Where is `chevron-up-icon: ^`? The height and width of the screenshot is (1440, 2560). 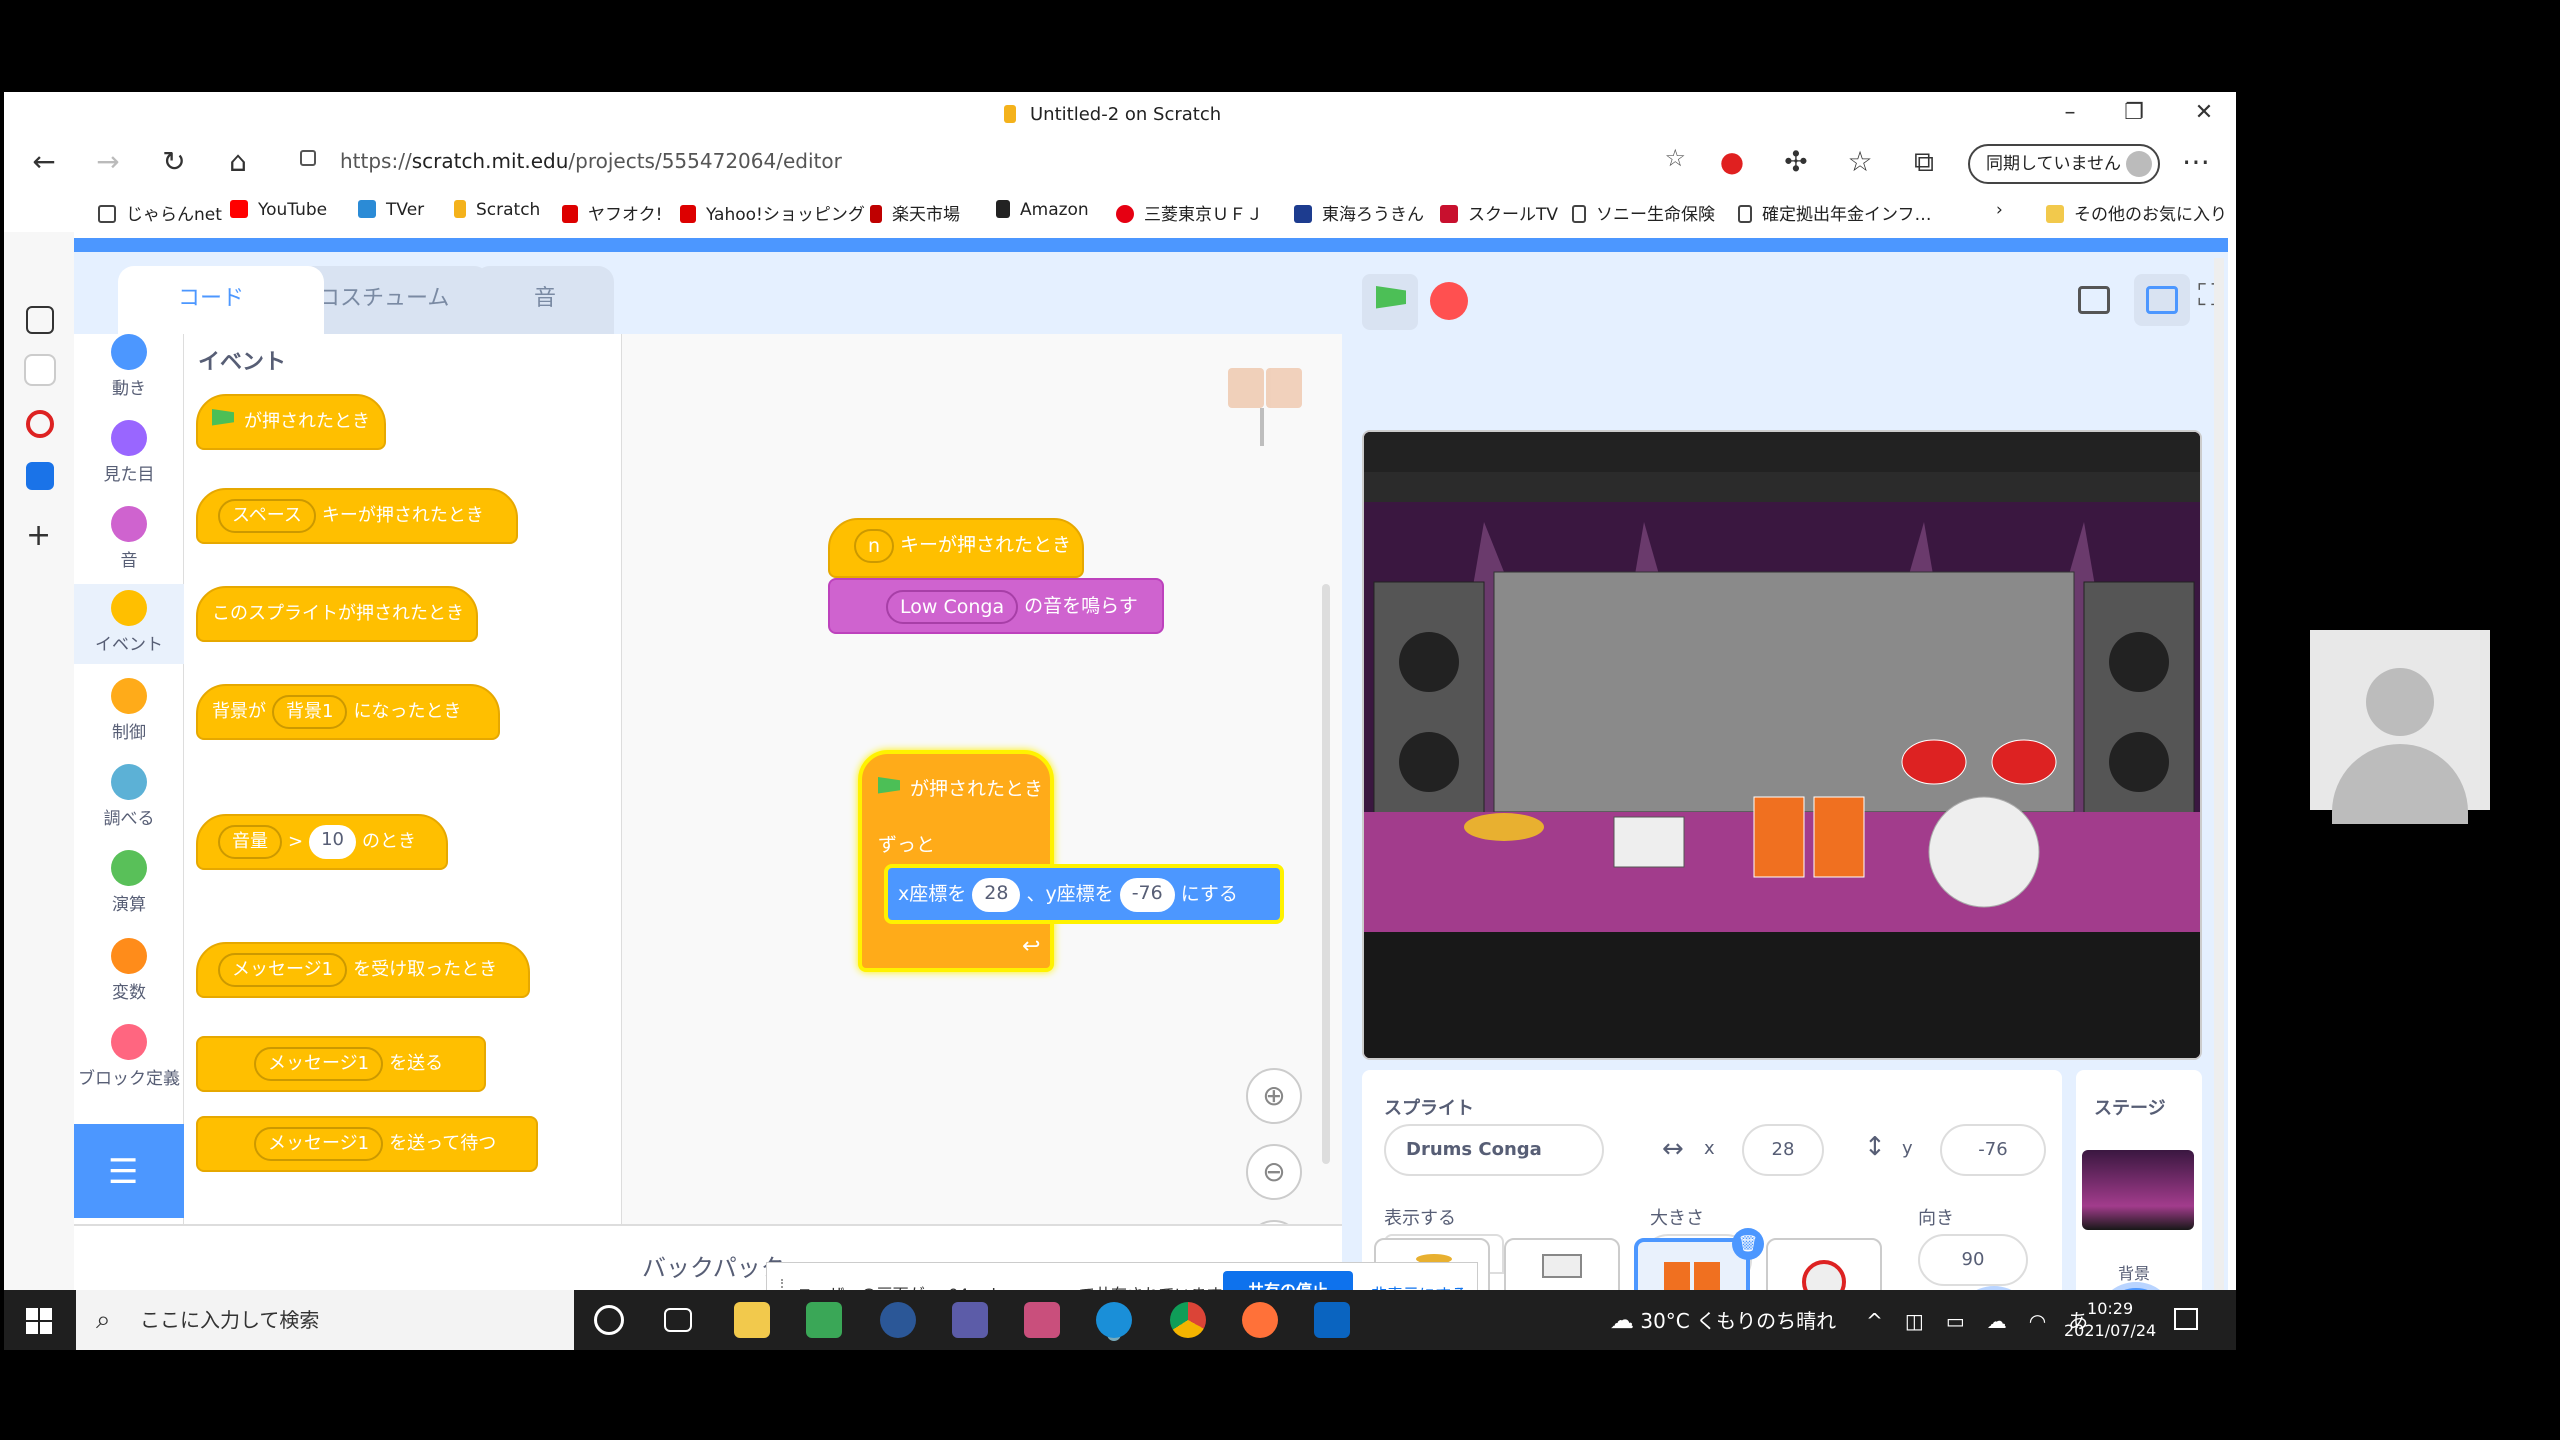 chevron-up-icon: ^ is located at coordinates (1874, 1321).